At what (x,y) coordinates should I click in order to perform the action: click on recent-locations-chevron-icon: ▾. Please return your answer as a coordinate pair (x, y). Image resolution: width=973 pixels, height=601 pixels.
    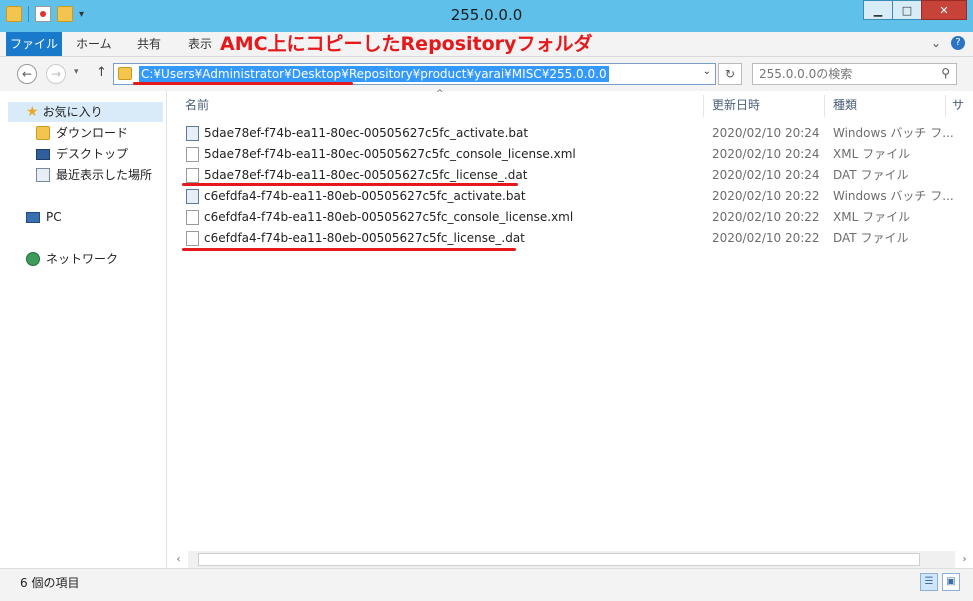
    Looking at the image, I should click on (76, 72).